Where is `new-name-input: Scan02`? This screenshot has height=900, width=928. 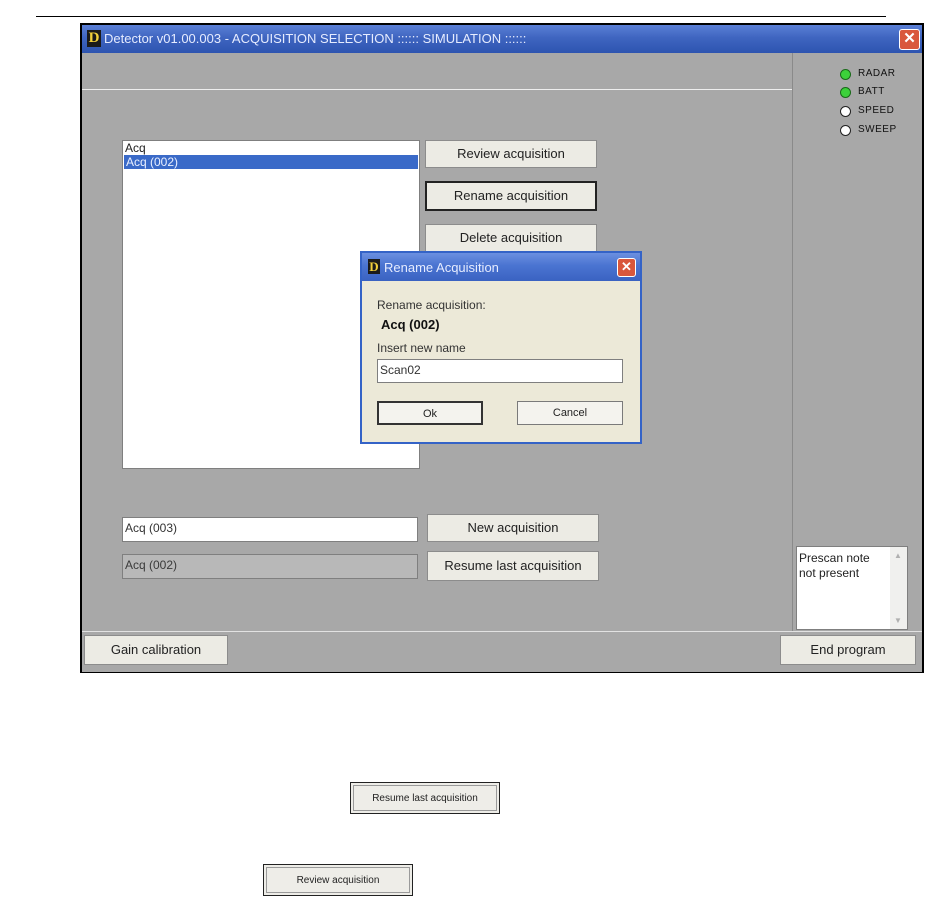 new-name-input: Scan02 is located at coordinates (500, 371).